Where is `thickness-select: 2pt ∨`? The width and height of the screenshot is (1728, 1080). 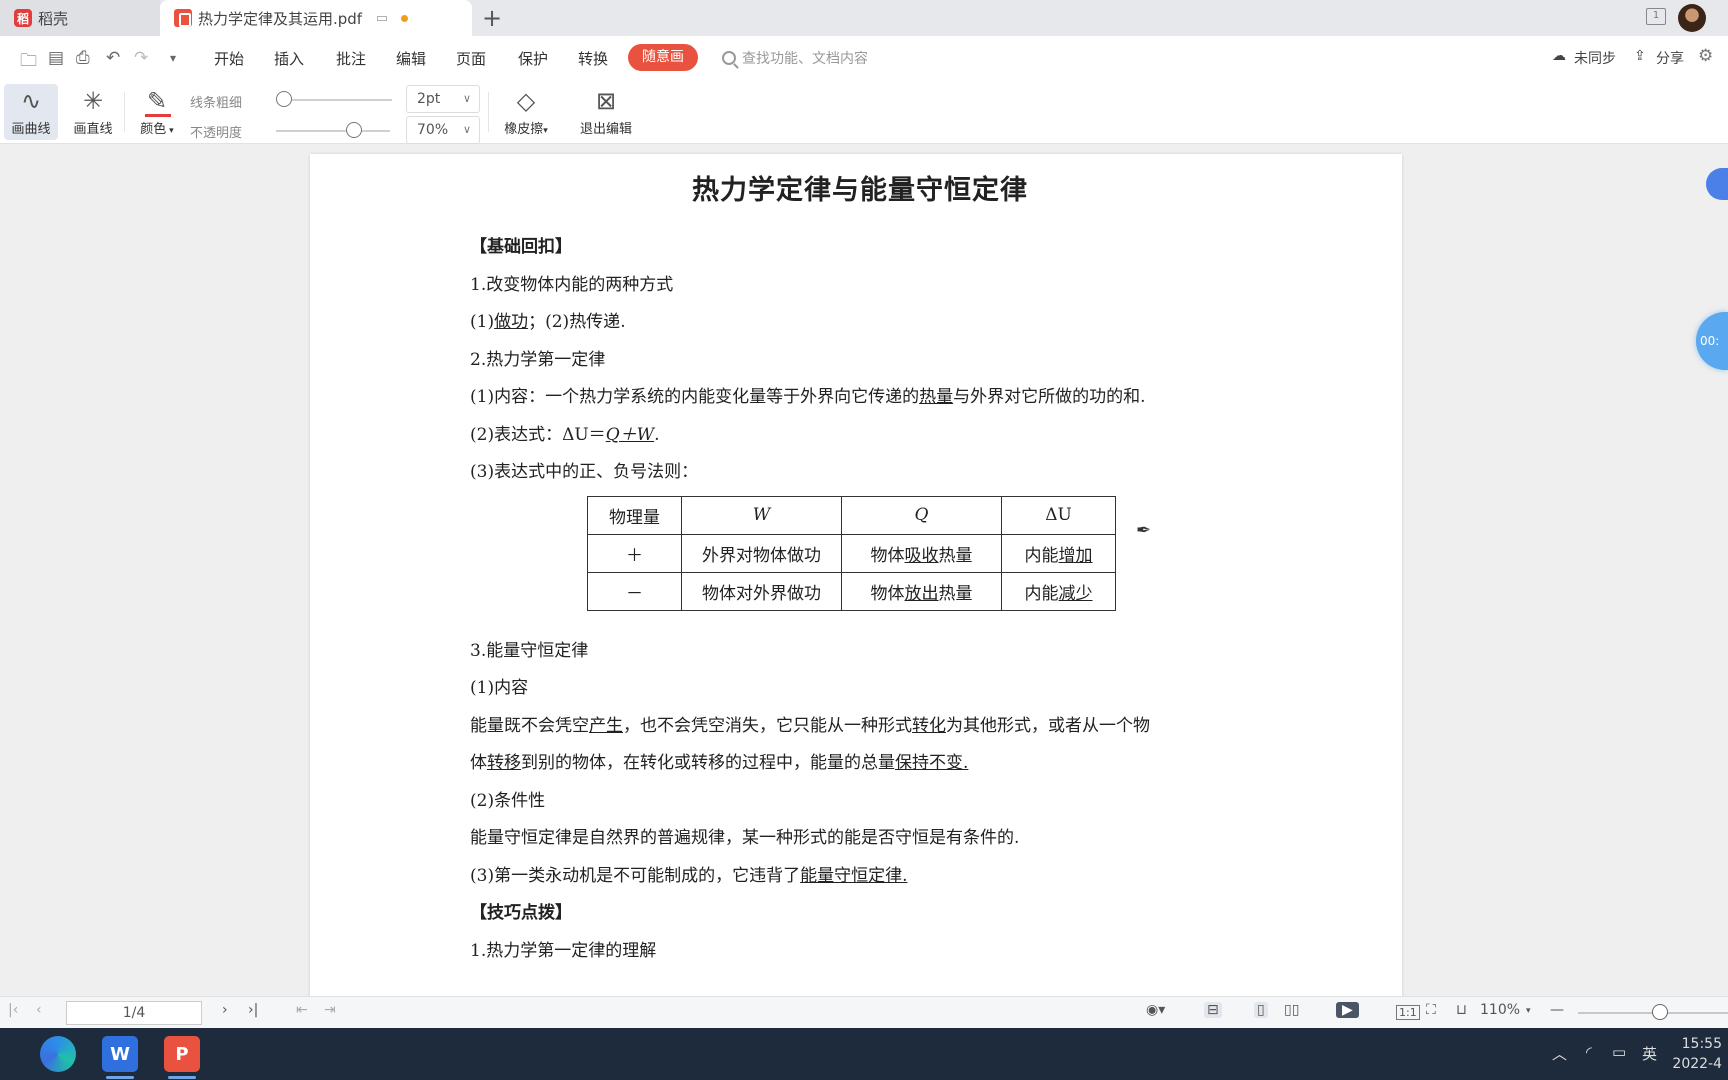
thickness-select: 2pt ∨ is located at coordinates (443, 99).